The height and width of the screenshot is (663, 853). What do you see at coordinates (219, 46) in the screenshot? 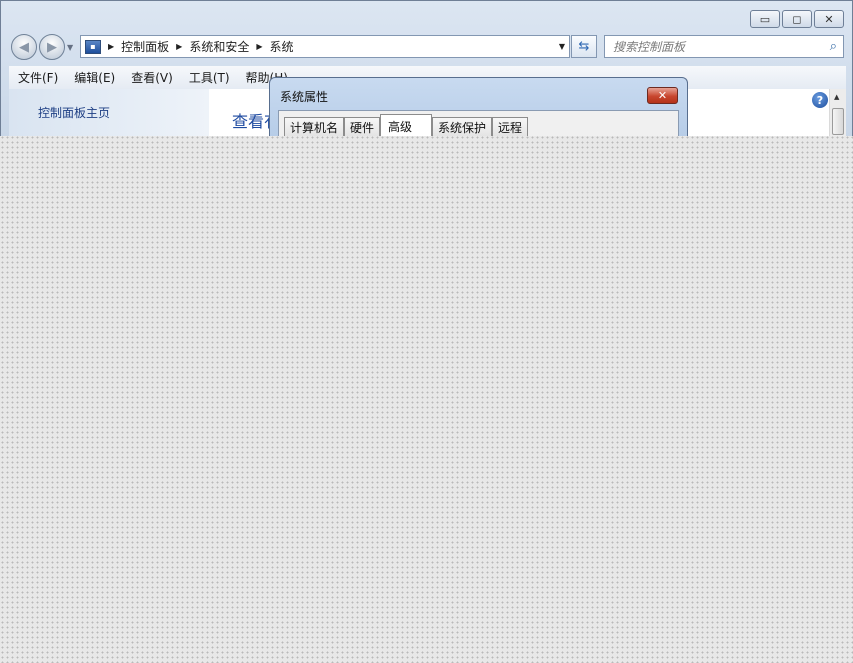
I see `breadcrumb-system-security: 系统和安全` at bounding box center [219, 46].